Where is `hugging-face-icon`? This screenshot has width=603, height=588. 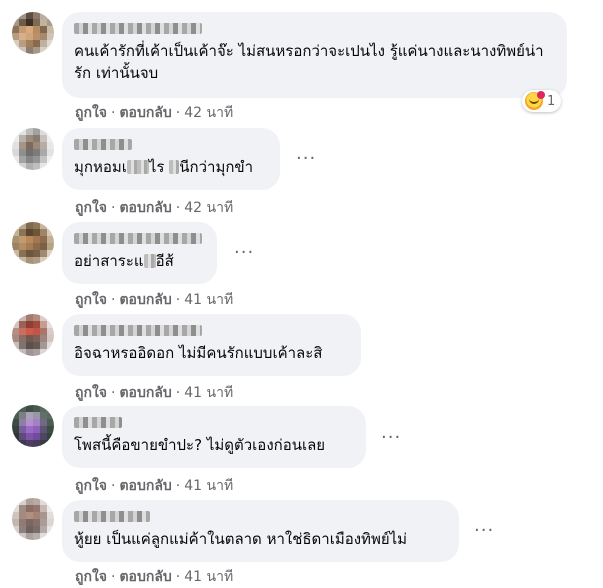
hugging-face-icon is located at coordinates (535, 100).